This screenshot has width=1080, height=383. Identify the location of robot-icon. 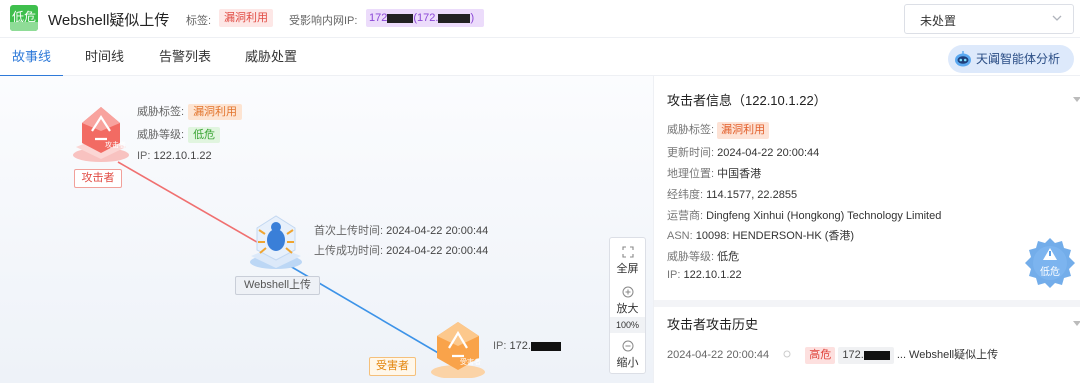
(963, 59).